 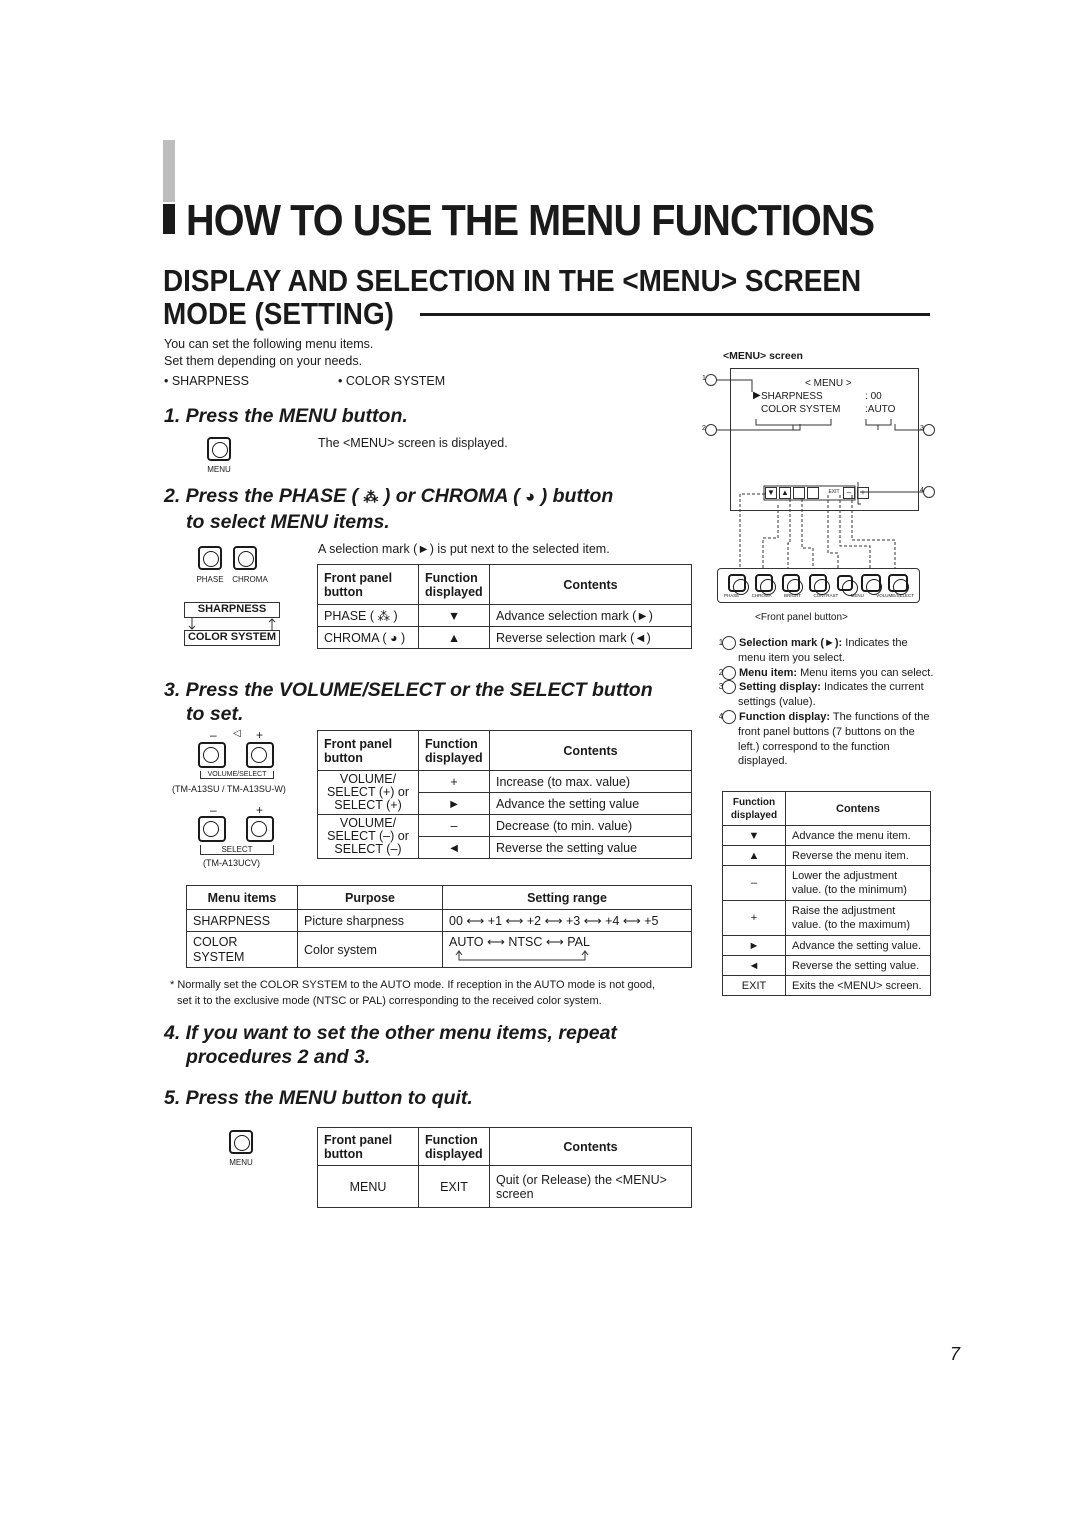 I want to click on callout-lines, so click(x=820, y=471).